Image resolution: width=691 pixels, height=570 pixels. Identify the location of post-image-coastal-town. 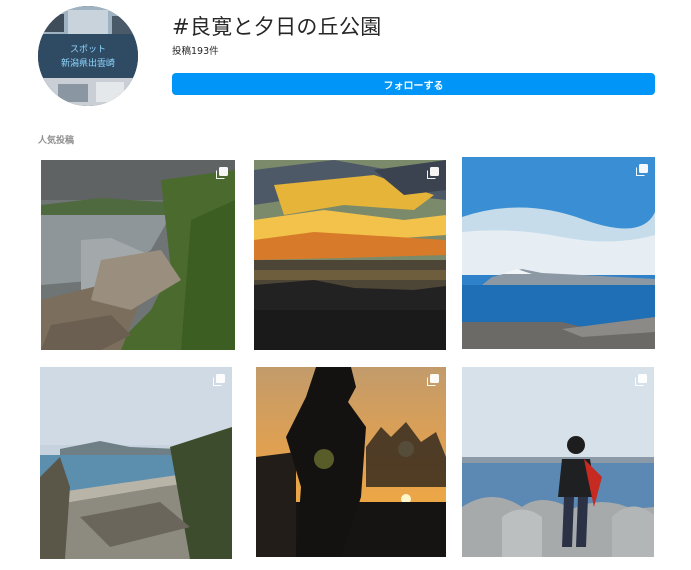
(138, 255).